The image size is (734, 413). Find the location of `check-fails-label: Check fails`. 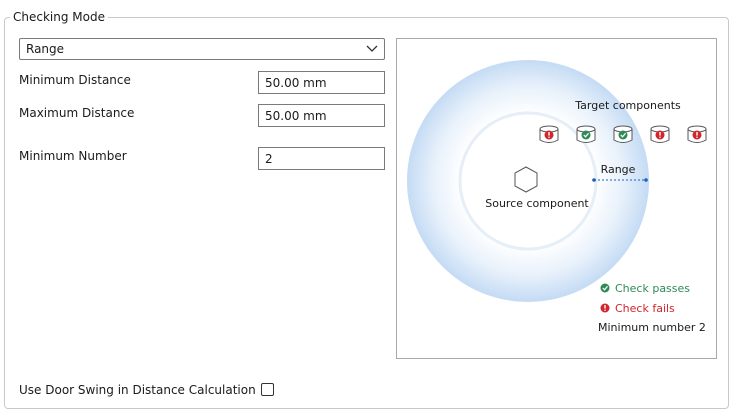

check-fails-label: Check fails is located at coordinates (645, 308).